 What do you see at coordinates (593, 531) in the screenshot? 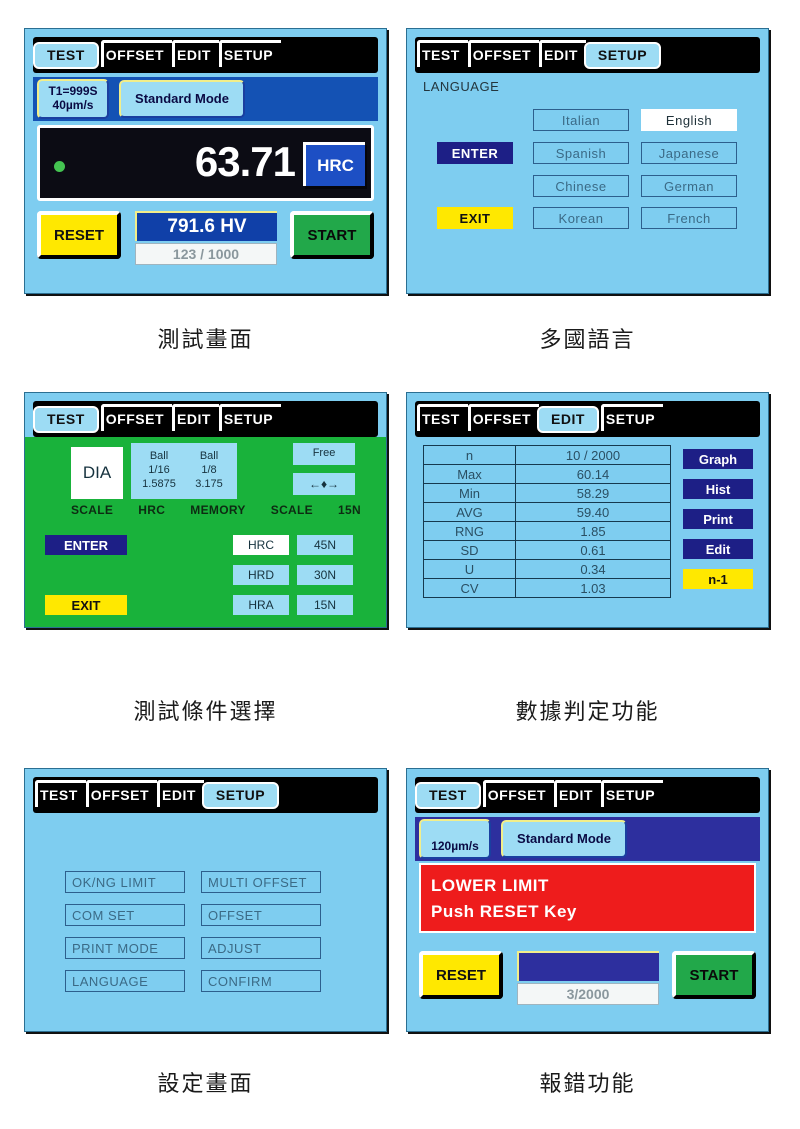
I see `stat-value: 1.85` at bounding box center [593, 531].